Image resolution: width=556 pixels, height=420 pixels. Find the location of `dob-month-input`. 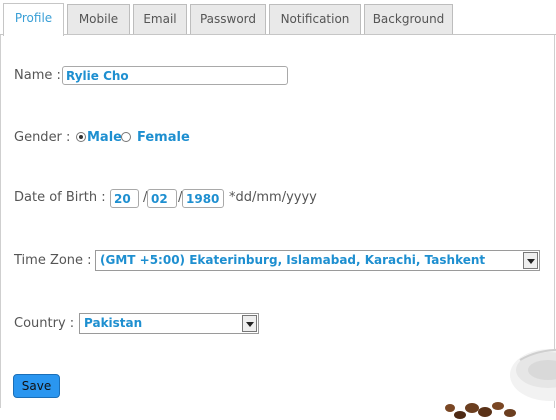

dob-month-input is located at coordinates (162, 198).